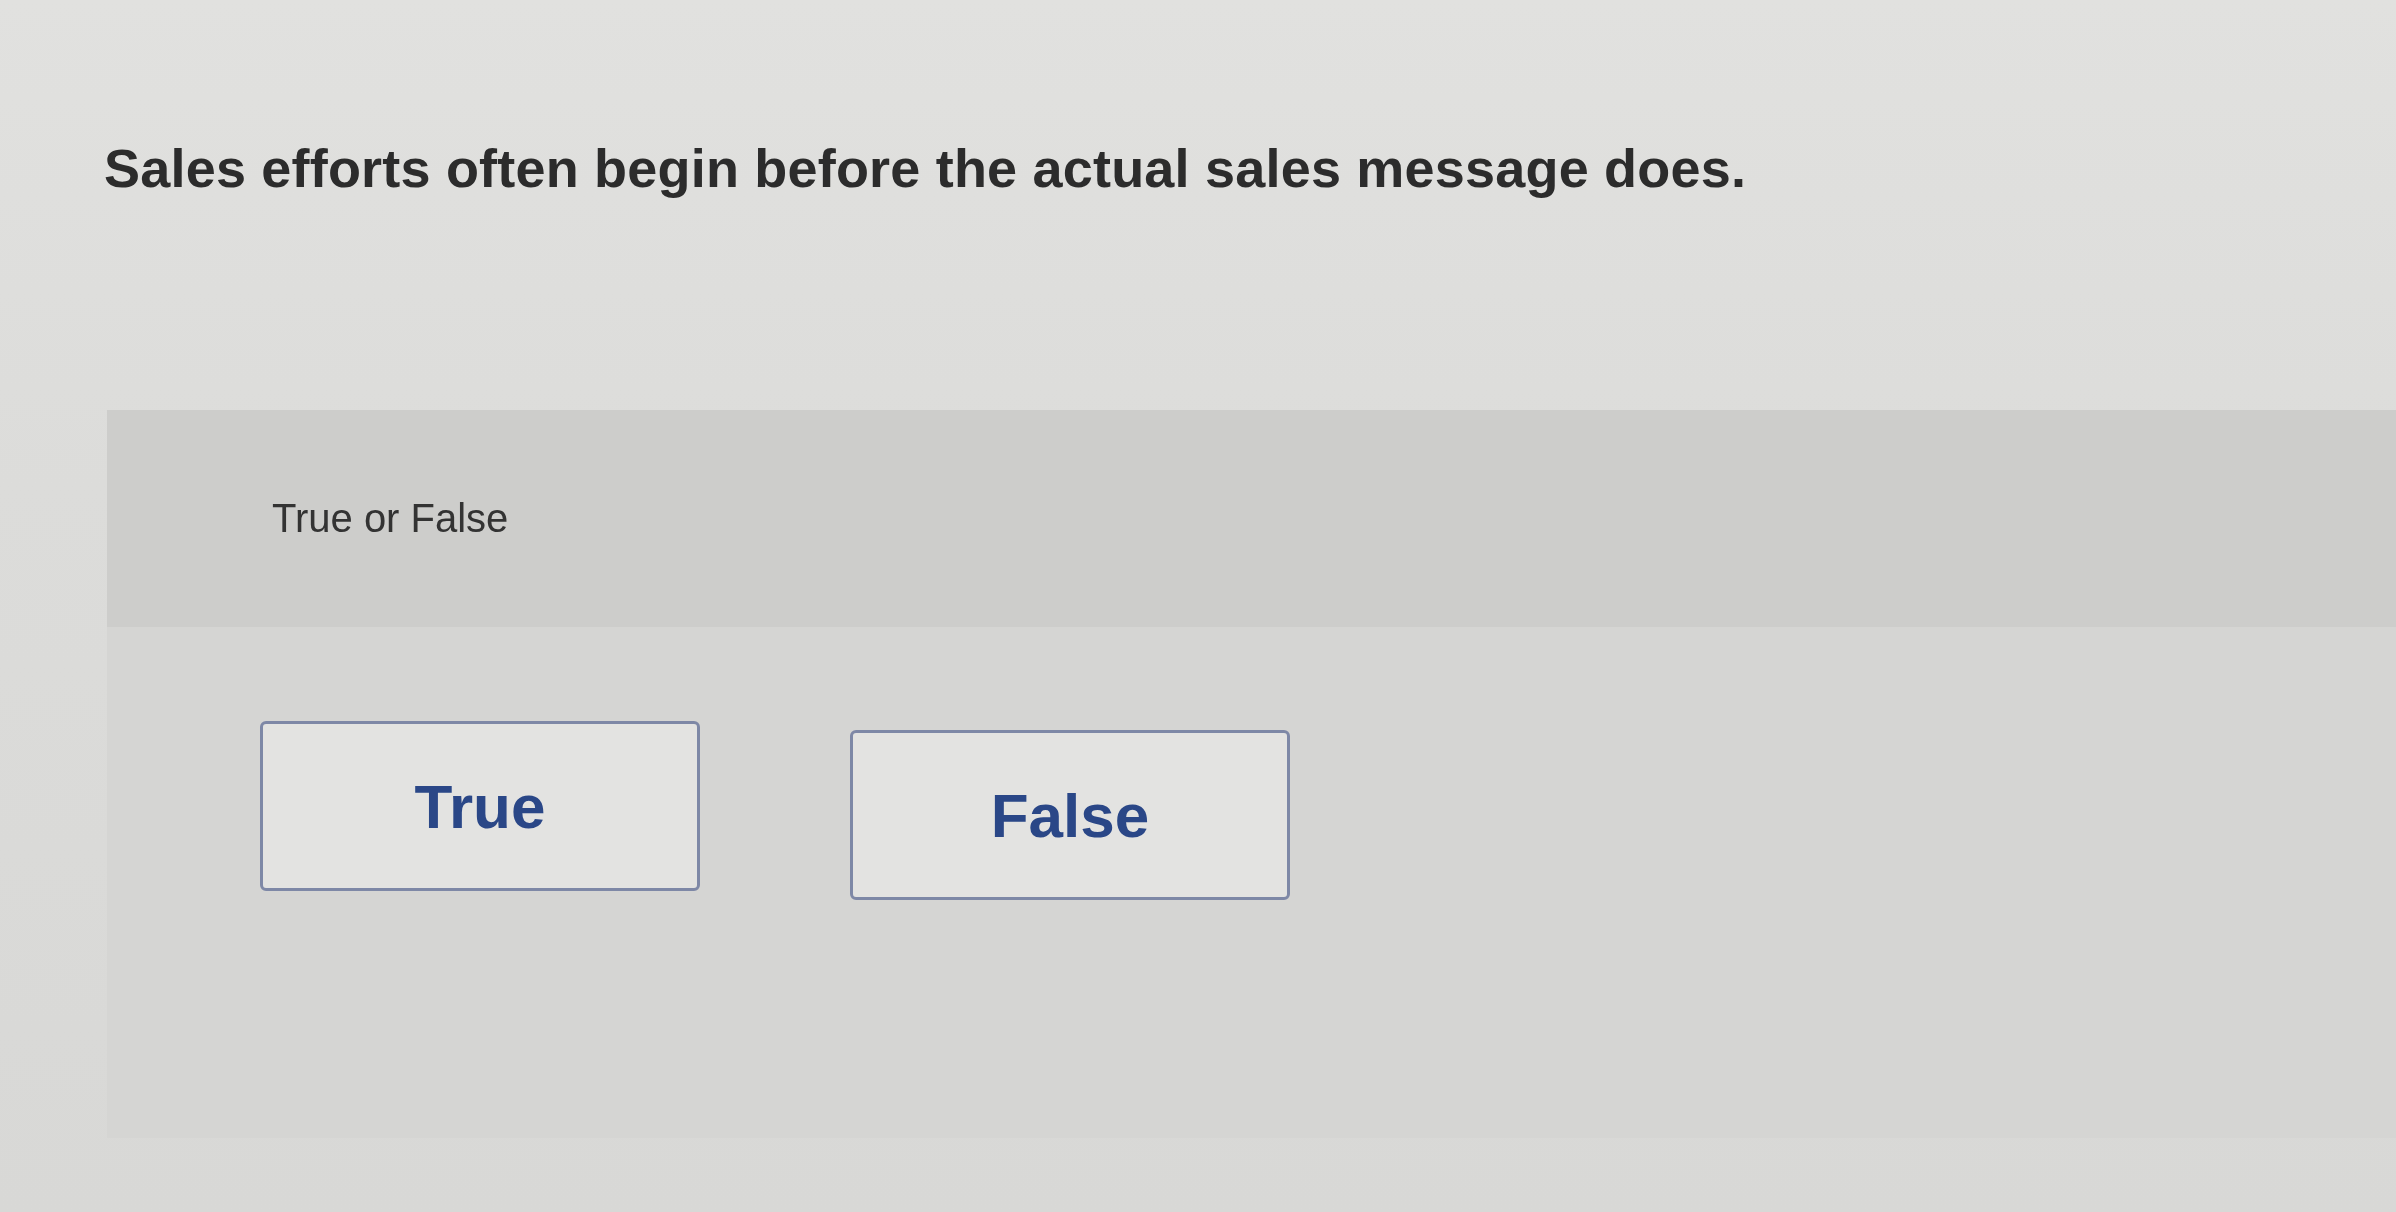 Image resolution: width=2396 pixels, height=1212 pixels. Describe the element at coordinates (390, 518) in the screenshot. I see `instruction-text: True or False` at that location.